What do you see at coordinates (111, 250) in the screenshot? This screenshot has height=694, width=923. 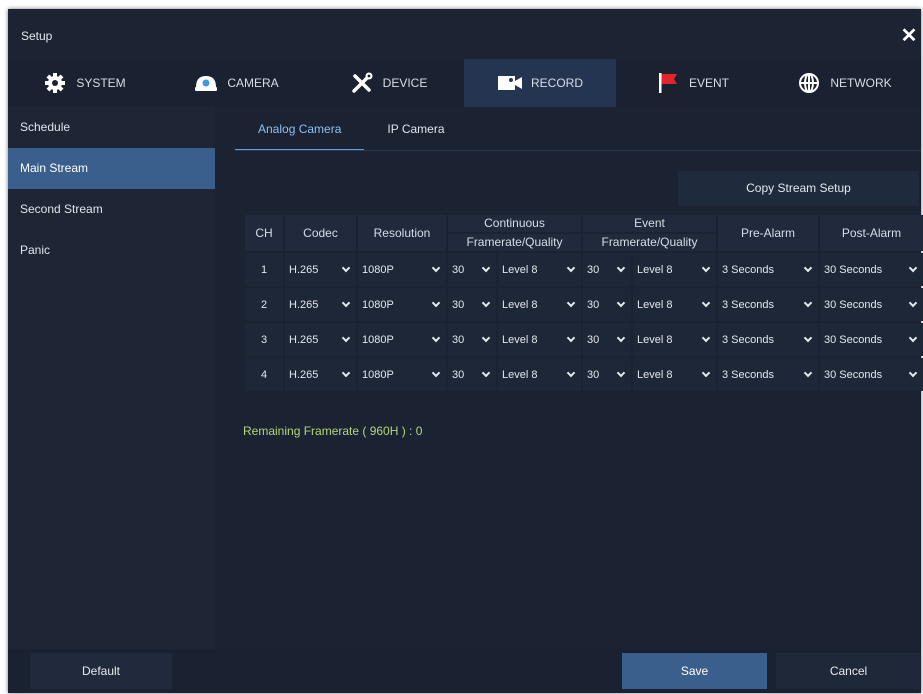 I see `sidebar-item-panic: Panic` at bounding box center [111, 250].